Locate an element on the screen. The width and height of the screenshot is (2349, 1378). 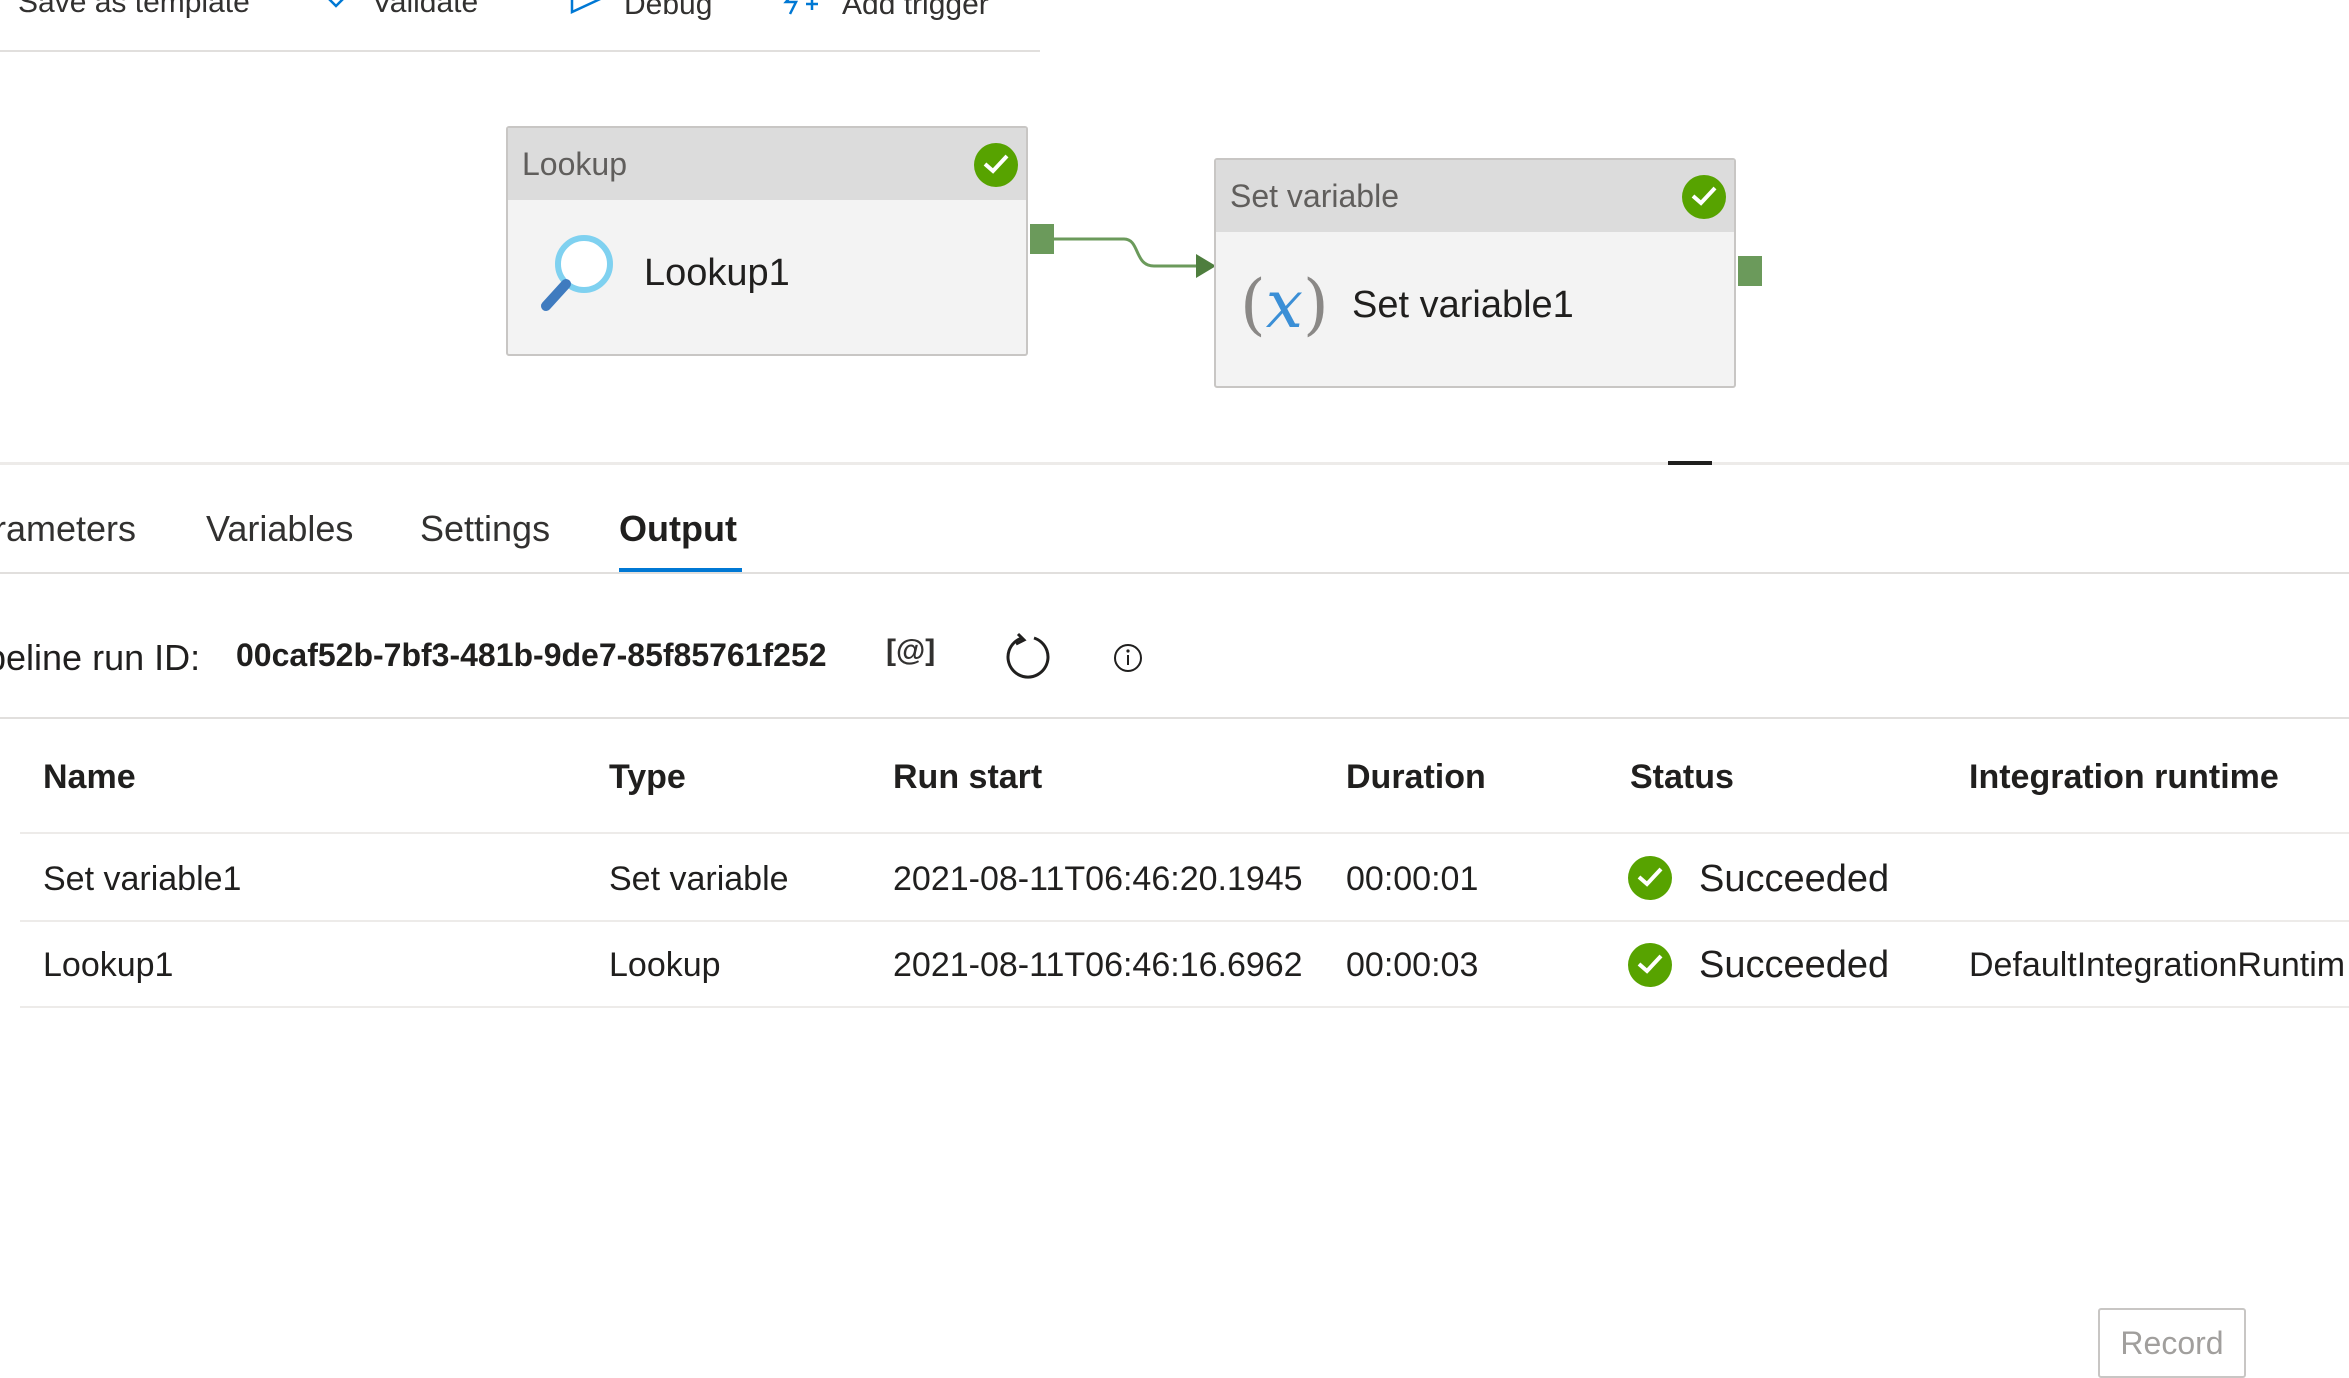
connector-arrow is located at coordinates (1135, 252).